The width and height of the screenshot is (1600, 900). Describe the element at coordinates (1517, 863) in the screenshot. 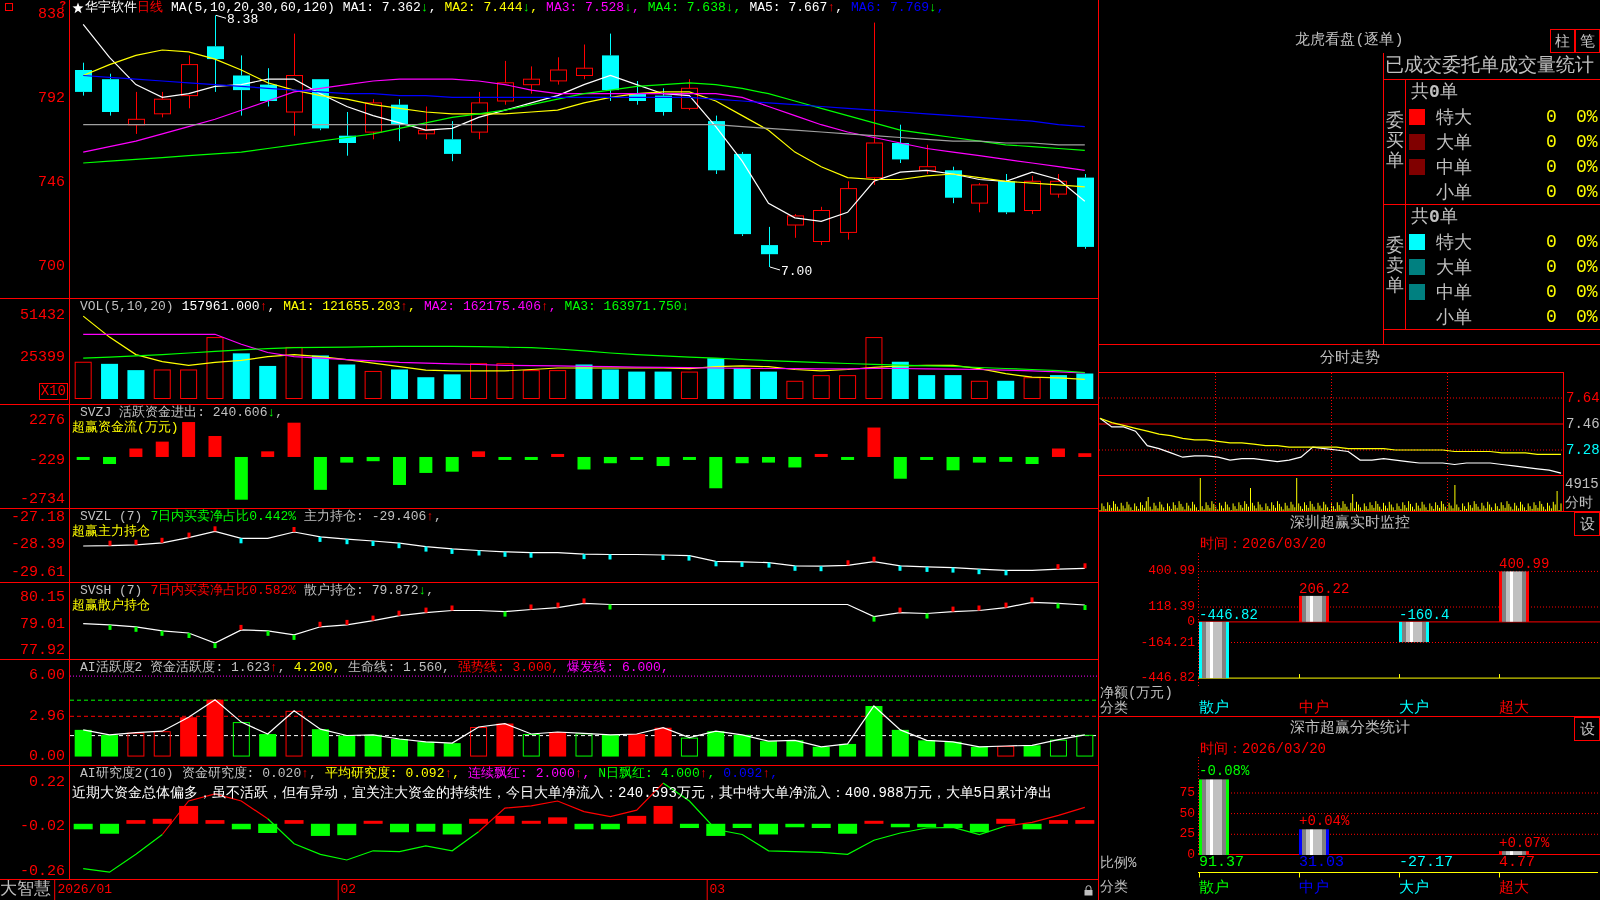

I see `value-label: 4.77` at that location.